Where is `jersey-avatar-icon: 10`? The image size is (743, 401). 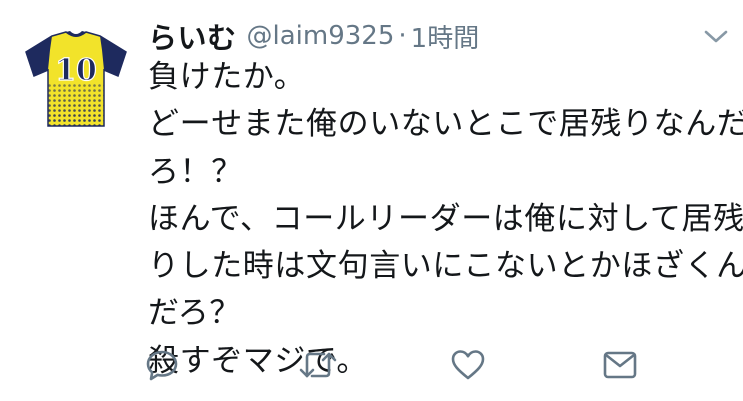 jersey-avatar-icon: 10 is located at coordinates (76, 79).